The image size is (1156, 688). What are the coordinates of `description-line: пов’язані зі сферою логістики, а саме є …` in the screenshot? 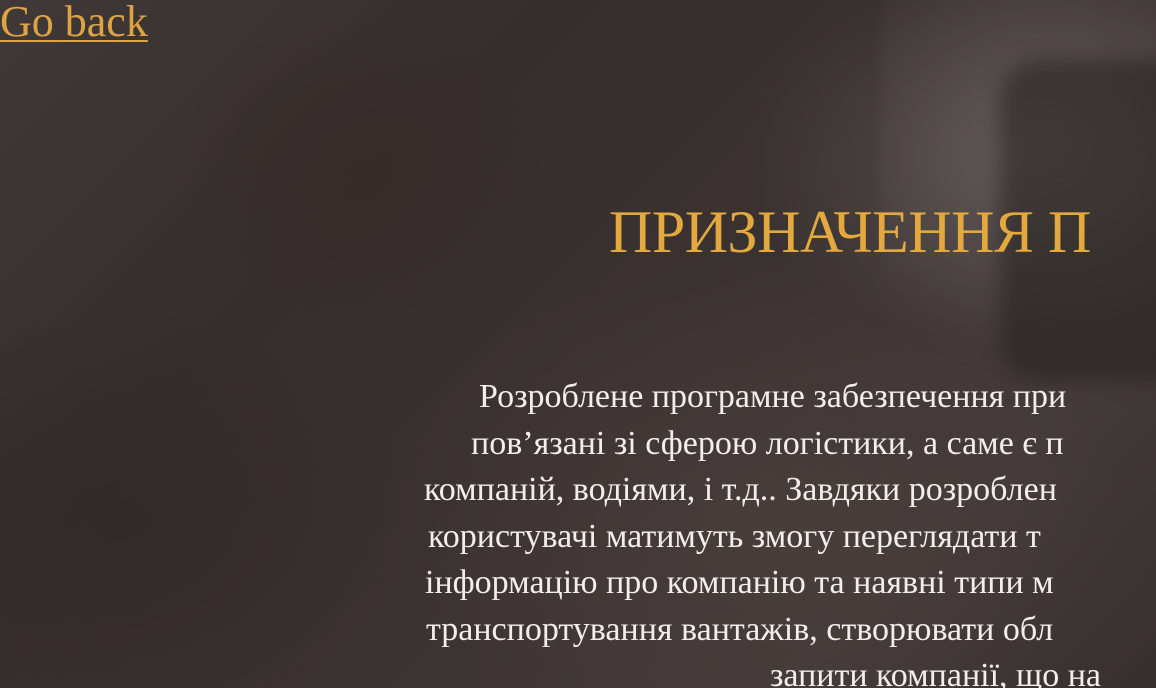 It's located at (767, 443).